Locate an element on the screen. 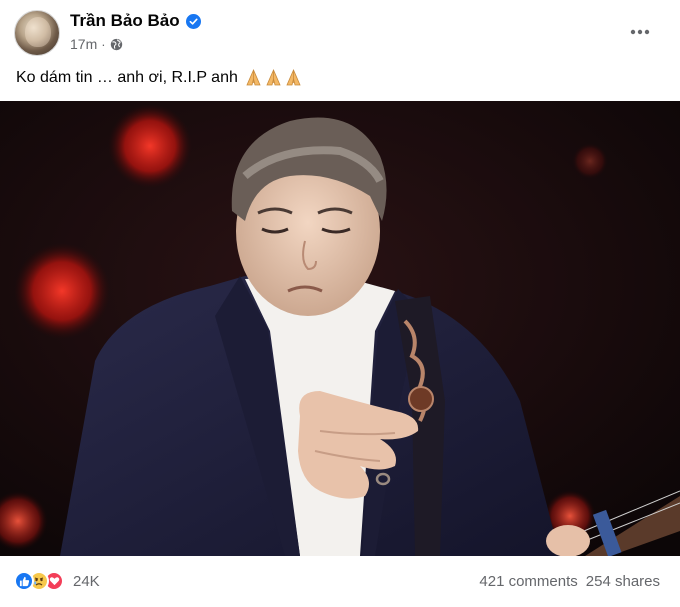 The image size is (680, 607). comments-count: 421 comments is located at coordinates (528, 581).